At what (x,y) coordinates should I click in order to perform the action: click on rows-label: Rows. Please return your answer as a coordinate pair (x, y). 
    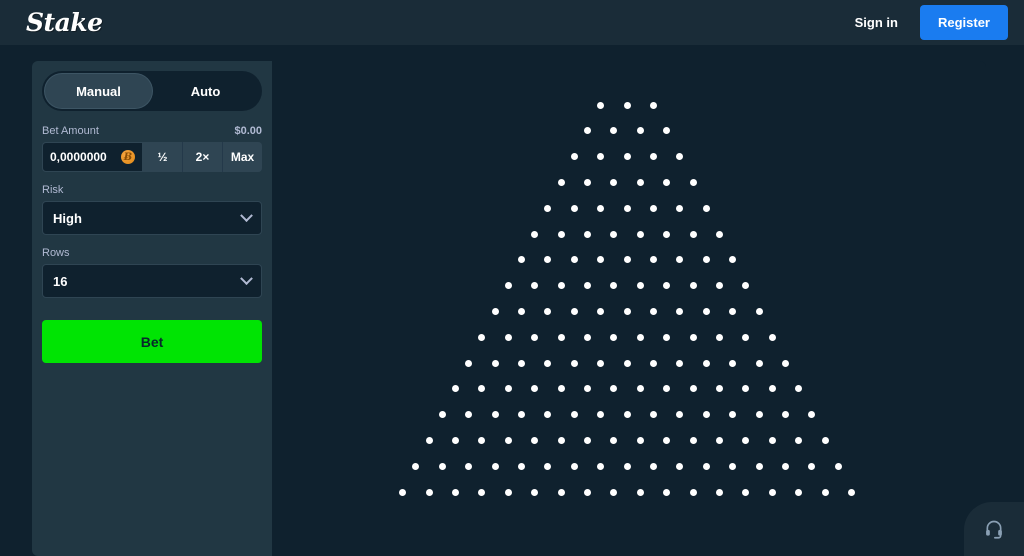
    Looking at the image, I should click on (56, 253).